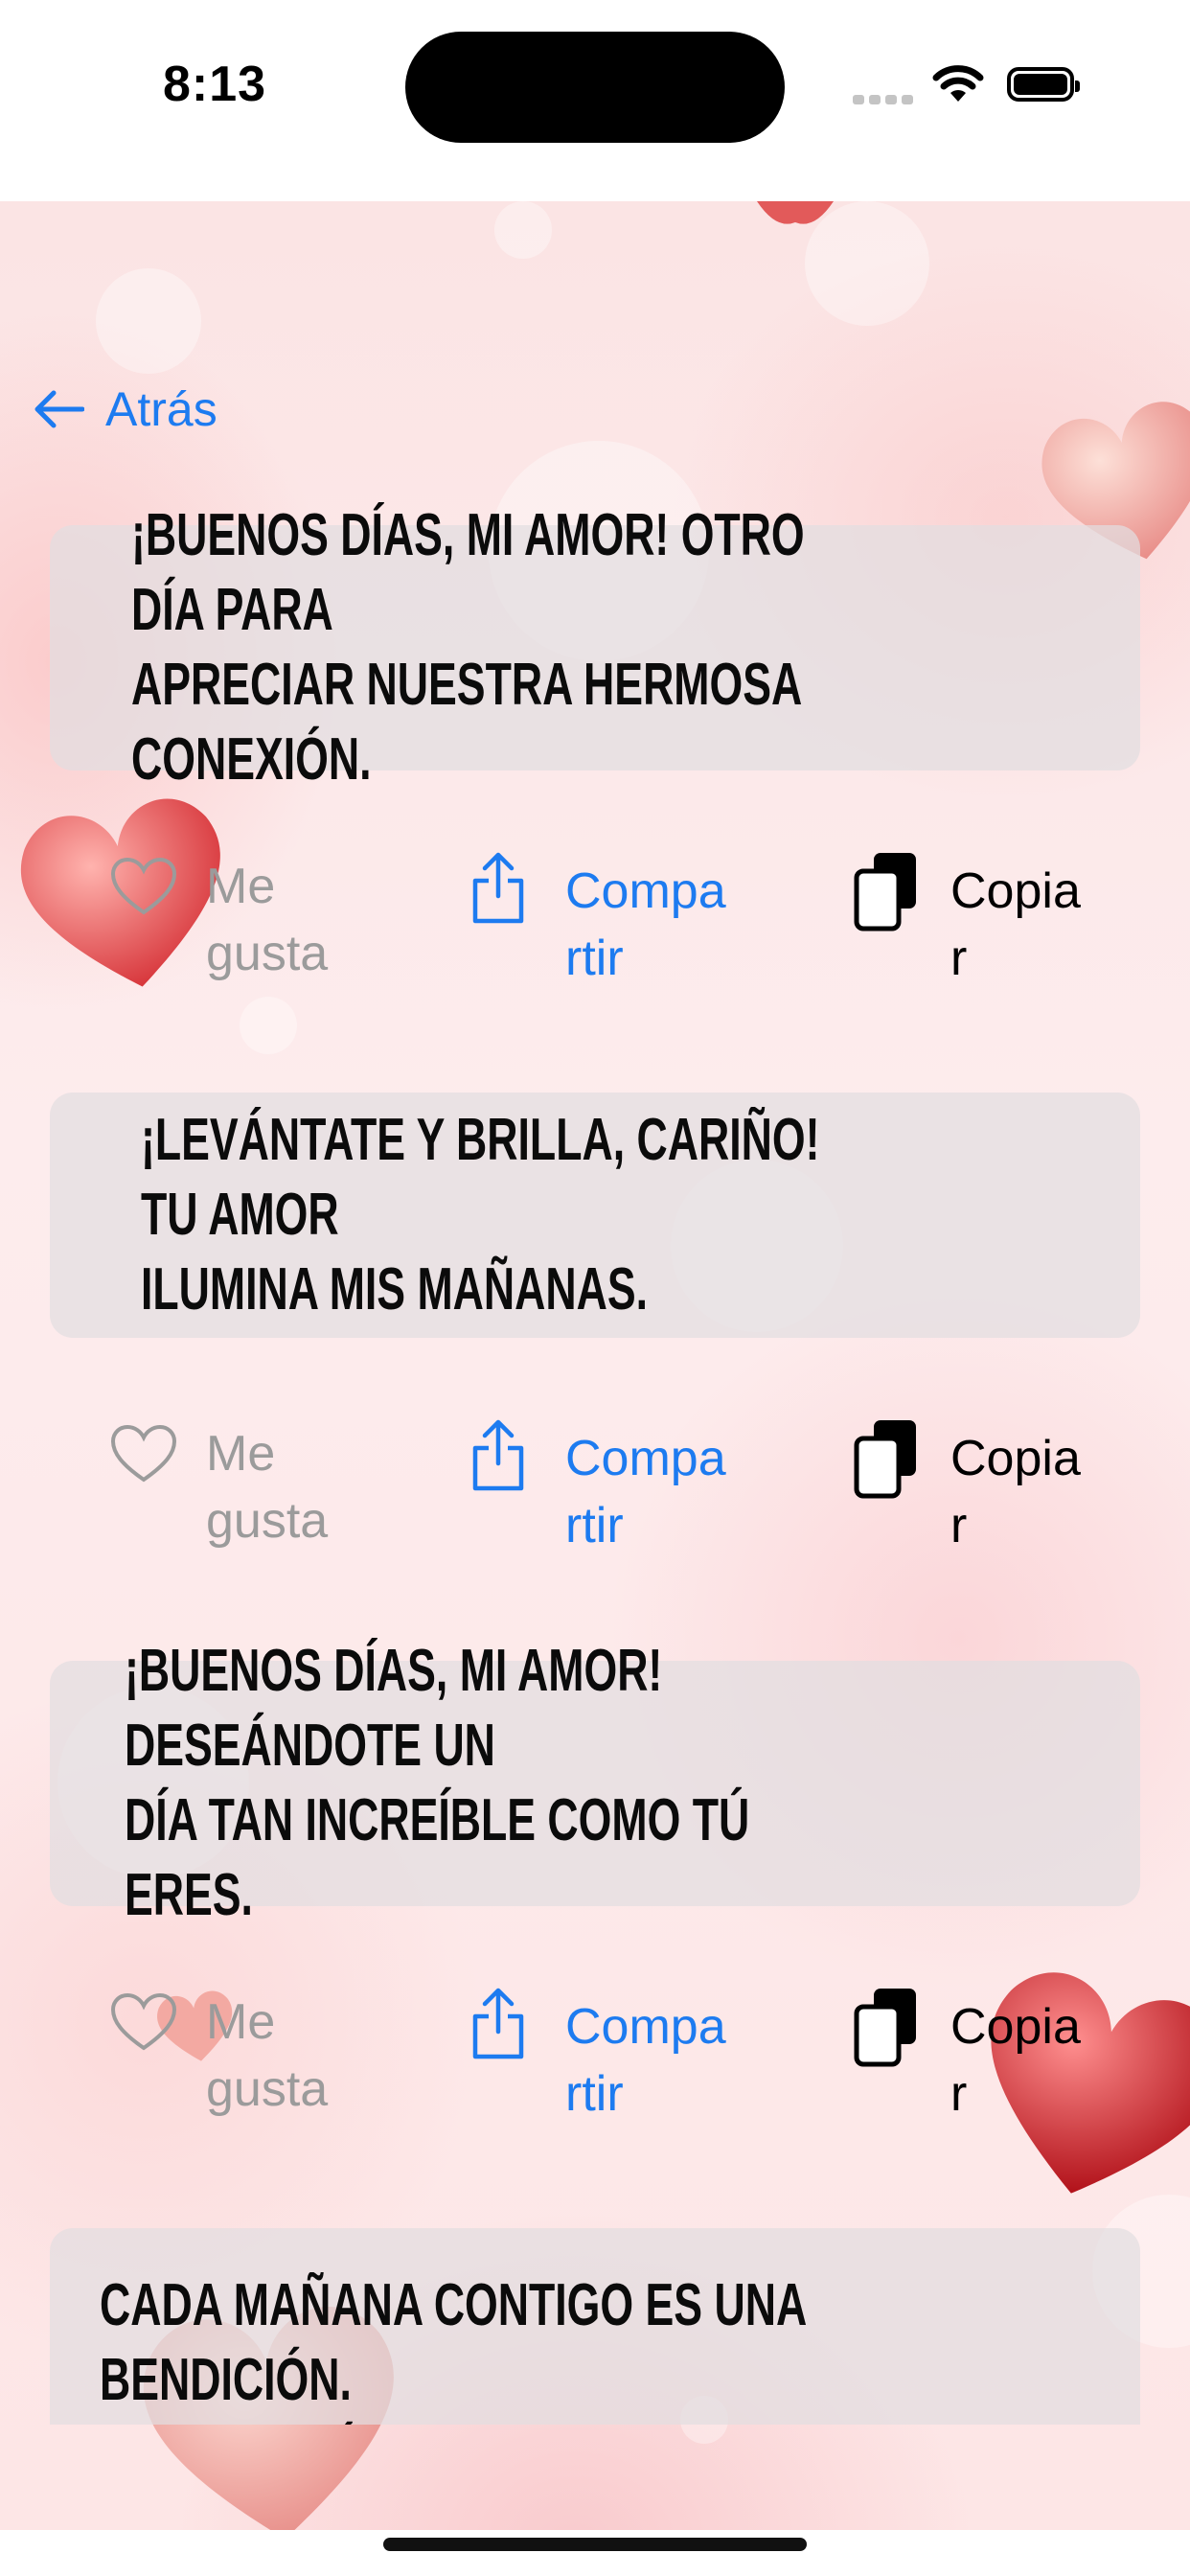 Image resolution: width=1190 pixels, height=2576 pixels. Describe the element at coordinates (795, 212) in the screenshot. I see `heart-decoration-icon` at that location.